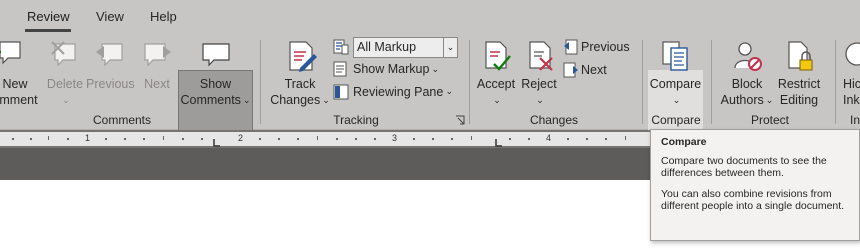  What do you see at coordinates (675, 56) in the screenshot?
I see `compare-icon` at bounding box center [675, 56].